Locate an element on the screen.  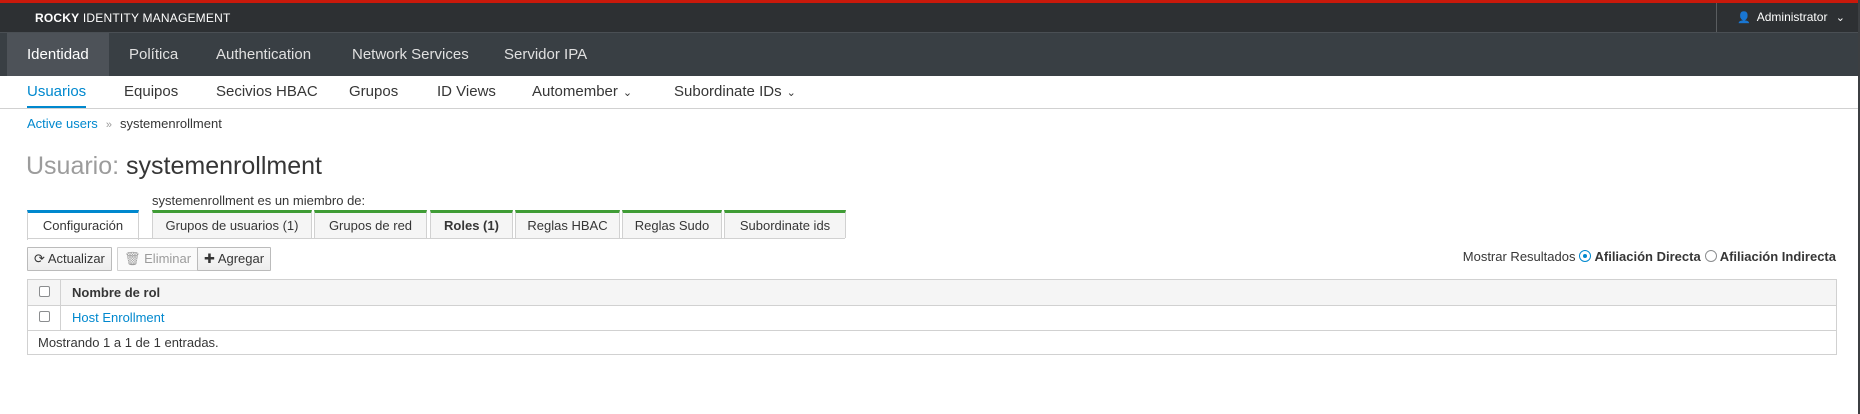
tabs-divider is located at coordinates (436, 238).